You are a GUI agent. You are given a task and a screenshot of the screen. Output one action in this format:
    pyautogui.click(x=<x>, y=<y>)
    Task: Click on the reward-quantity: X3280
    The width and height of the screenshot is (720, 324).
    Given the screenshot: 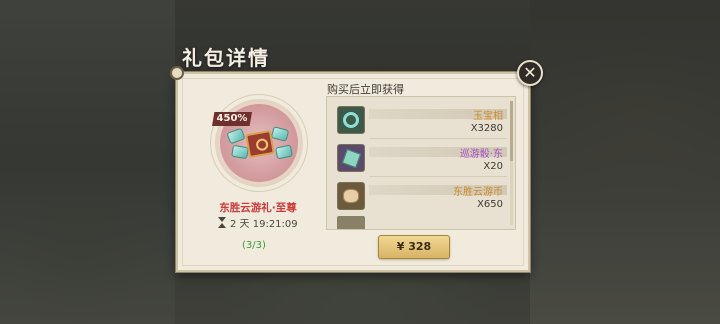 What is the action you would take?
    pyautogui.click(x=486, y=128)
    